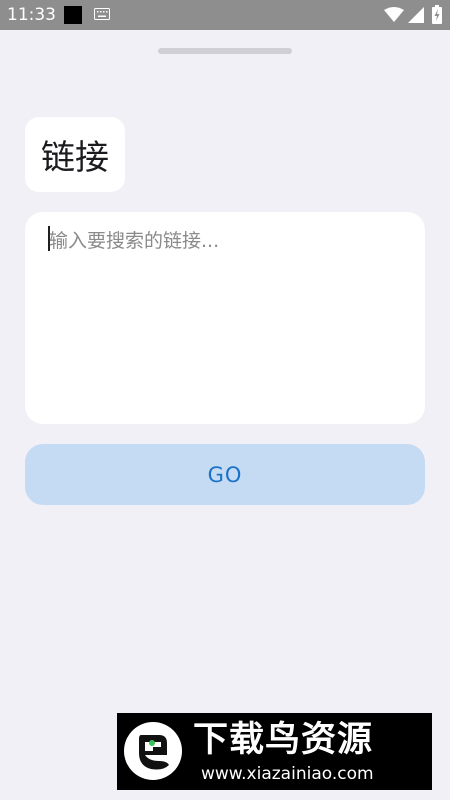 The height and width of the screenshot is (800, 450). Describe the element at coordinates (73, 15) in the screenshot. I see `notification-square-icon` at that location.